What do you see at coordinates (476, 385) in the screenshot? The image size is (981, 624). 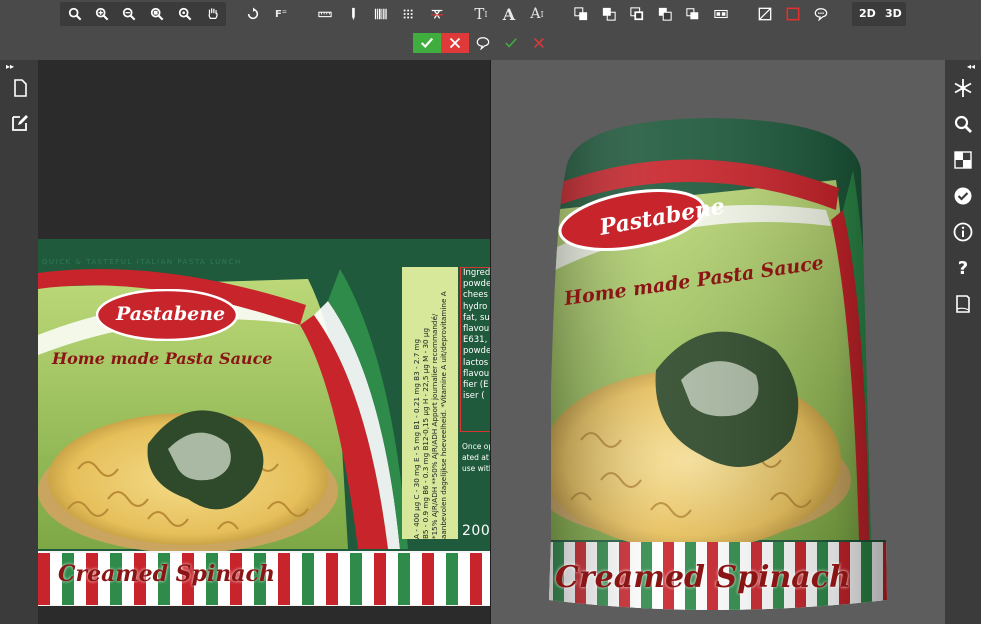 I see `ingredient-line: fier (E` at bounding box center [476, 385].